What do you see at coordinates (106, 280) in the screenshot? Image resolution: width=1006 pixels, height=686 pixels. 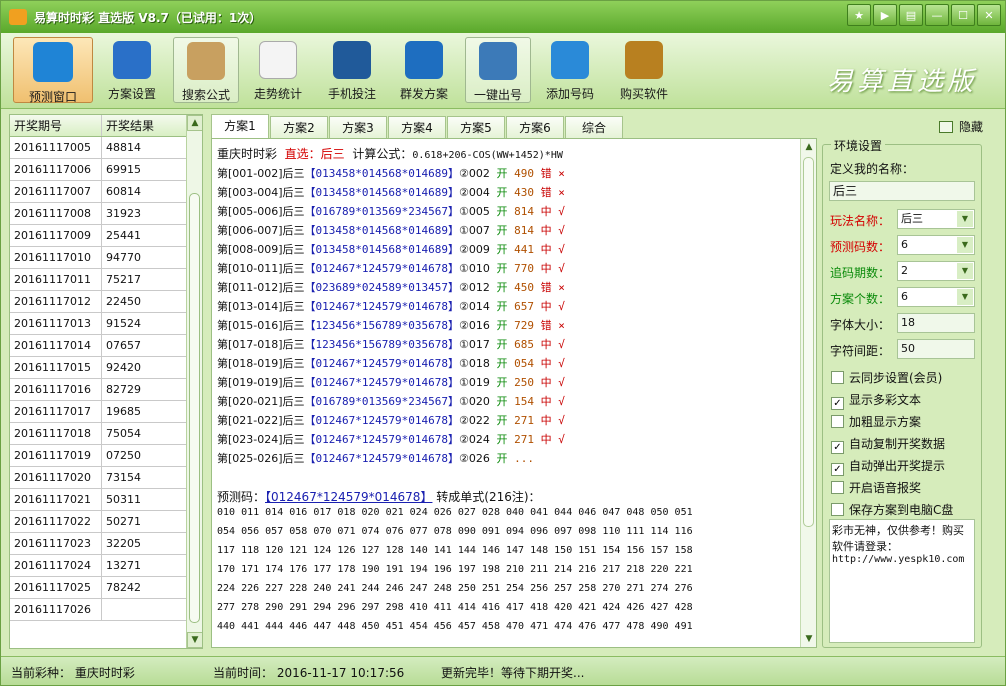 I see `table-row: 20161117011 75217` at bounding box center [106, 280].